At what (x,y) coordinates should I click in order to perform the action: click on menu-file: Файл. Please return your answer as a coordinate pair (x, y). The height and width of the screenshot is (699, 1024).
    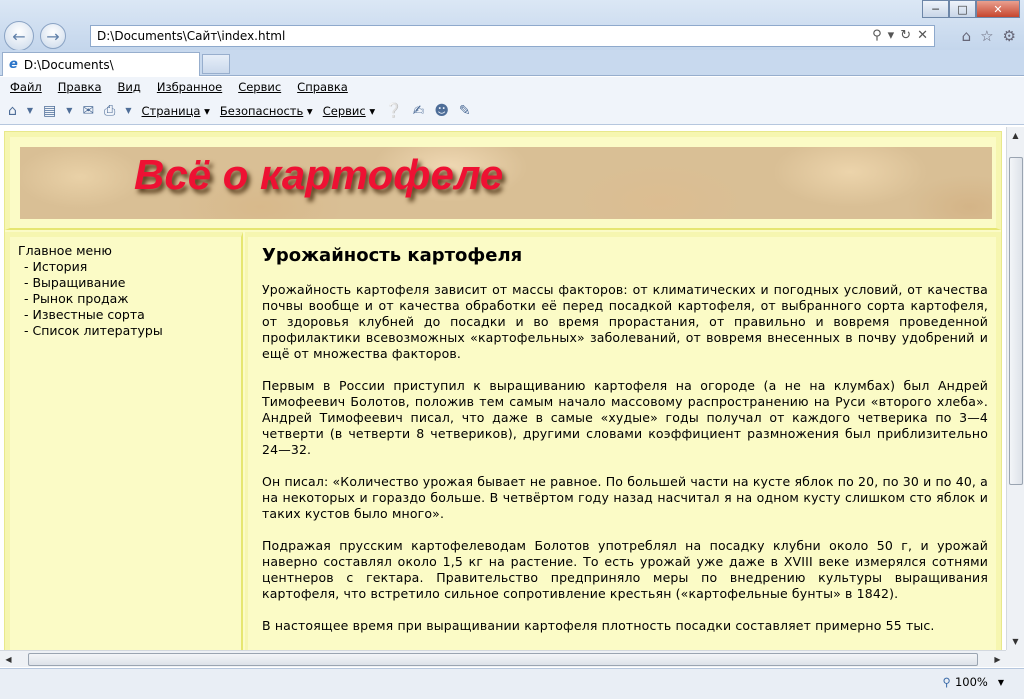
    Looking at the image, I should click on (26, 87).